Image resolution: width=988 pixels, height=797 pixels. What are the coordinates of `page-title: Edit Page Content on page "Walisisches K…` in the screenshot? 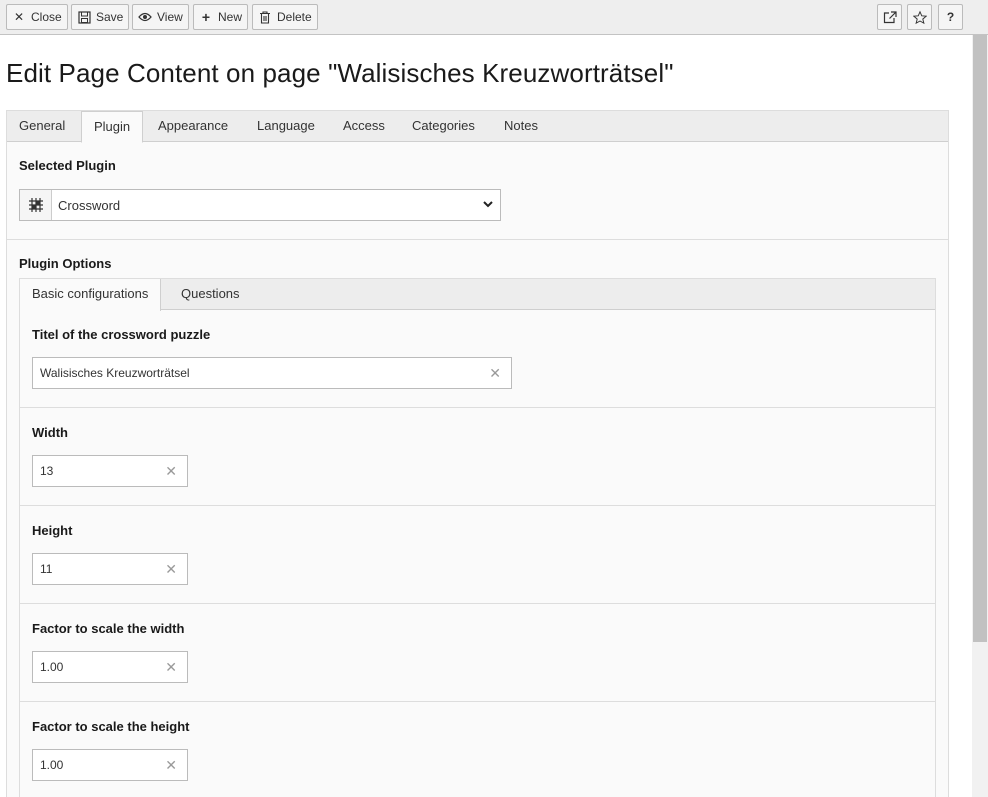 It's located at (340, 73).